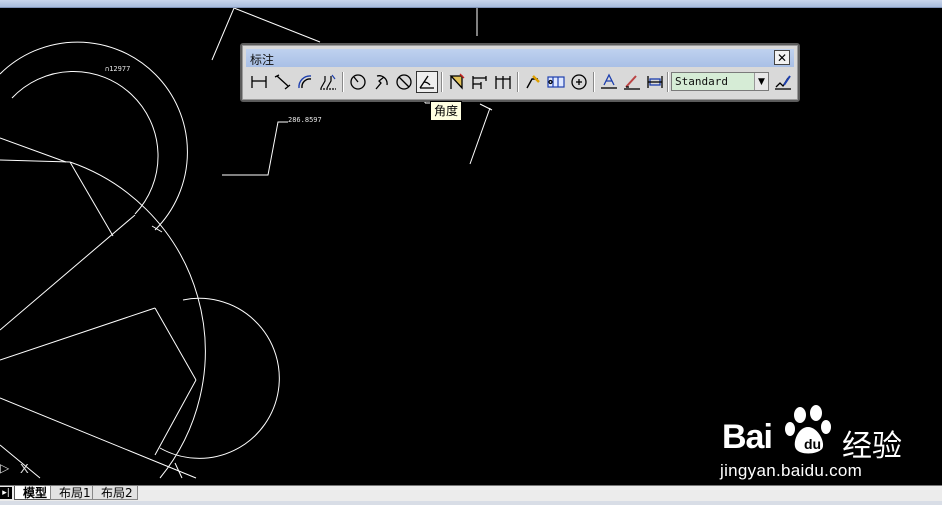 Image resolution: width=942 pixels, height=505 pixels. What do you see at coordinates (808, 429) in the screenshot?
I see `baidu-paw-icon: du` at bounding box center [808, 429].